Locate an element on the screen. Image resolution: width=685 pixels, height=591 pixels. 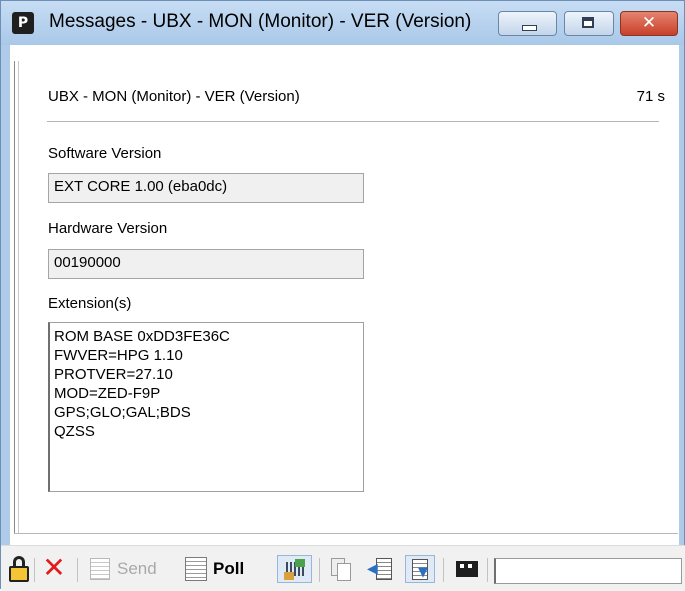
send-button: Send is located at coordinates (128, 569).